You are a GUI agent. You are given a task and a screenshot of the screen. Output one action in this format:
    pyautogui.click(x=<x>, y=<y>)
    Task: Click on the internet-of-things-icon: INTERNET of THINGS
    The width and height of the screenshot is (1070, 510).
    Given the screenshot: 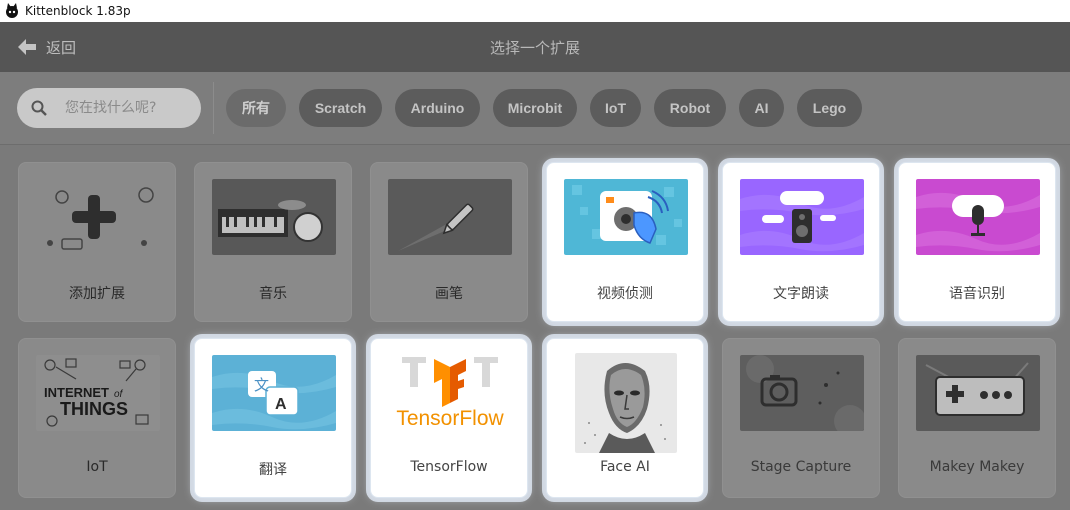 What is the action you would take?
    pyautogui.click(x=98, y=393)
    